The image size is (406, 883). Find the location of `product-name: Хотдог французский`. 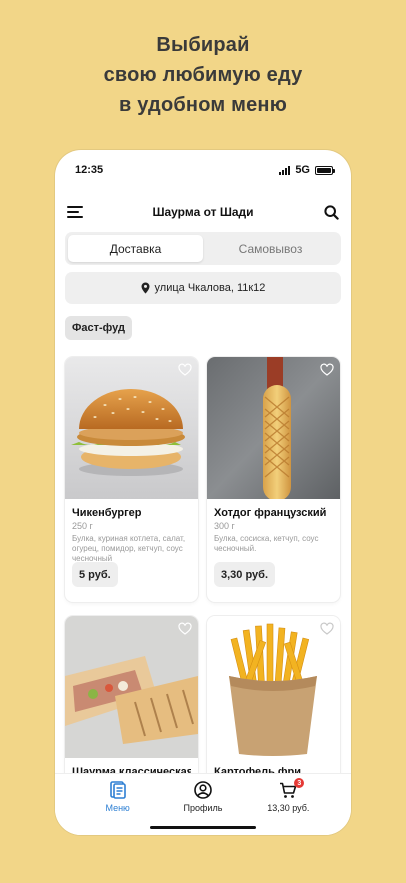

product-name: Хотдог французский is located at coordinates (270, 513).